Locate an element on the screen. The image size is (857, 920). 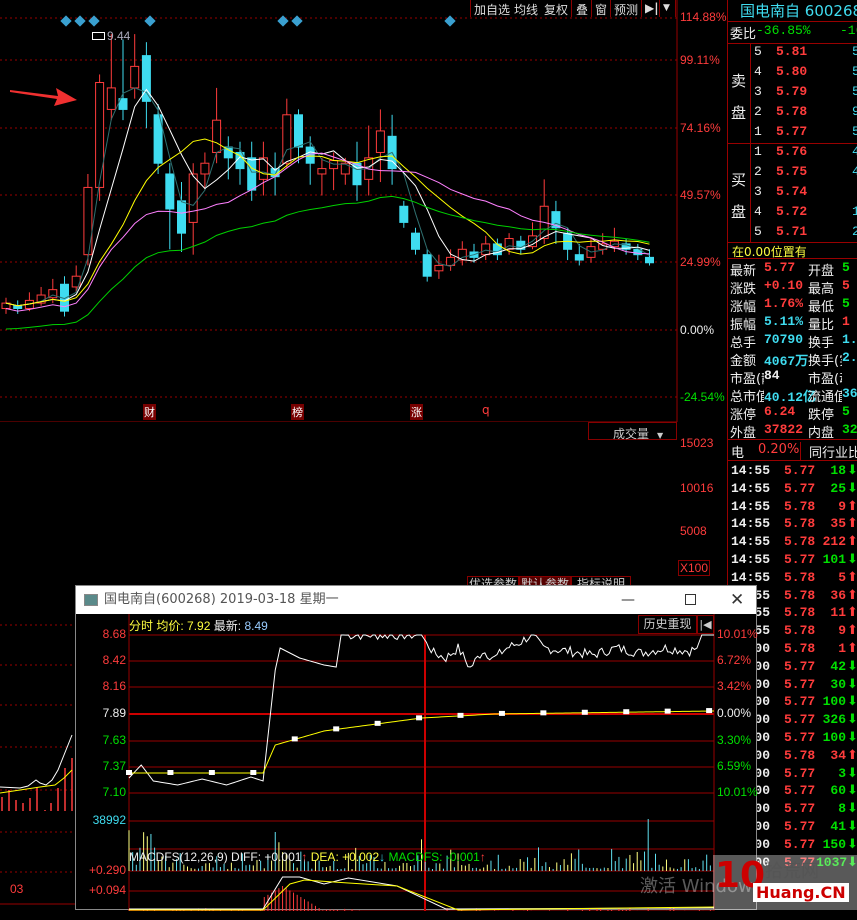
trade-row: 14:55 5.78 212 ⬆ is located at coordinates (792, 543).